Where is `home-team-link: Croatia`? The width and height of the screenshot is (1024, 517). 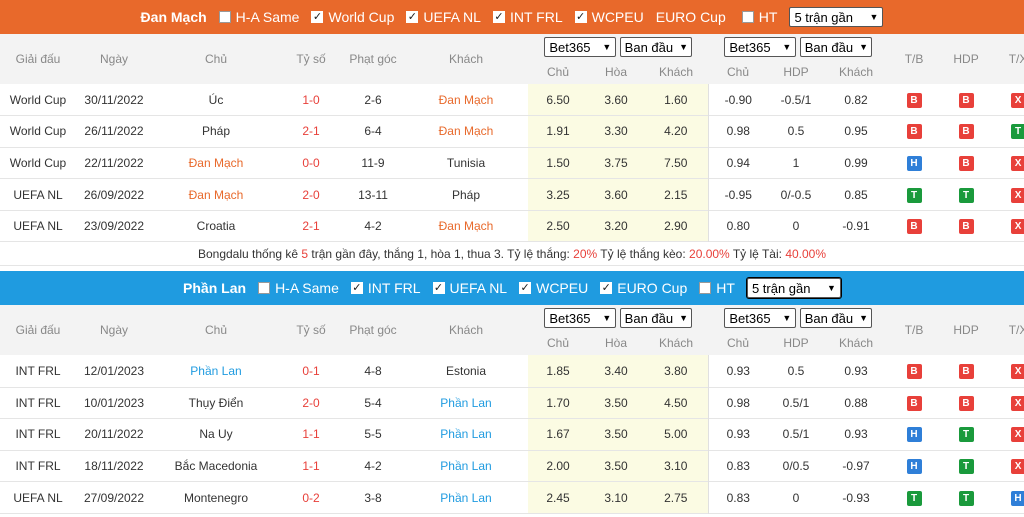 home-team-link: Croatia is located at coordinates (216, 226).